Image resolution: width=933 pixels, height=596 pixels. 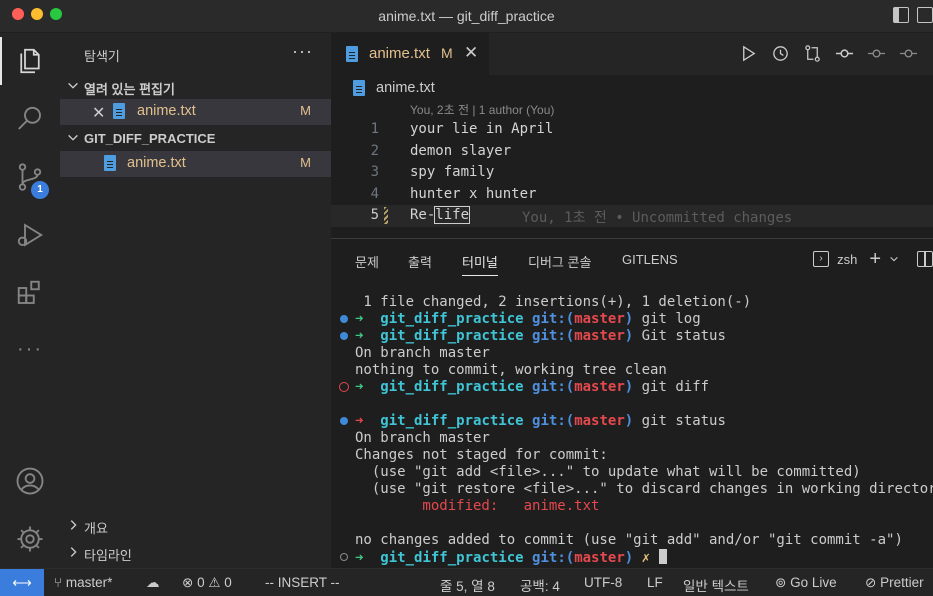 I want to click on encoding: UTF-8, so click(x=603, y=582).